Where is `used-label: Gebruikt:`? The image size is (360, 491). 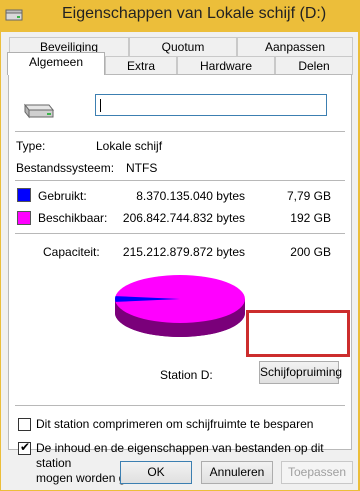
used-label: Gebruikt: is located at coordinates (62, 196).